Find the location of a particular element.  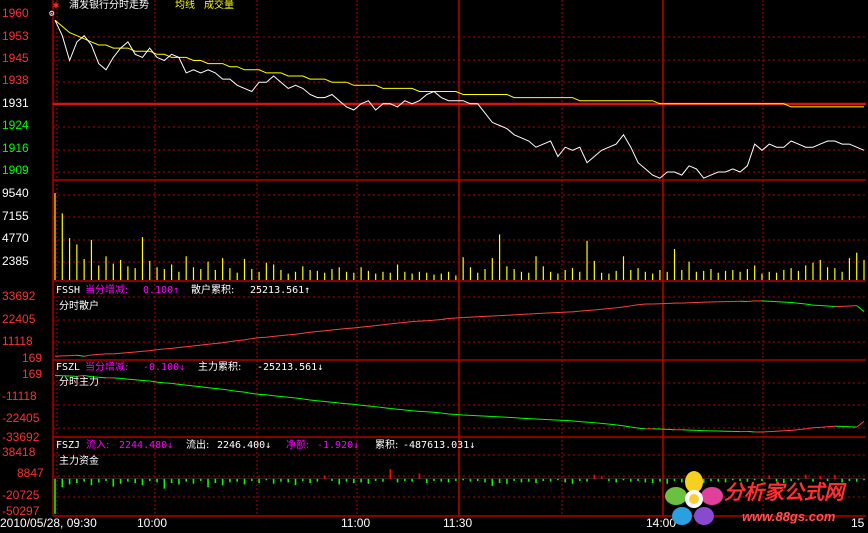

fszj-net-value: -1.920↓ is located at coordinates (338, 445).